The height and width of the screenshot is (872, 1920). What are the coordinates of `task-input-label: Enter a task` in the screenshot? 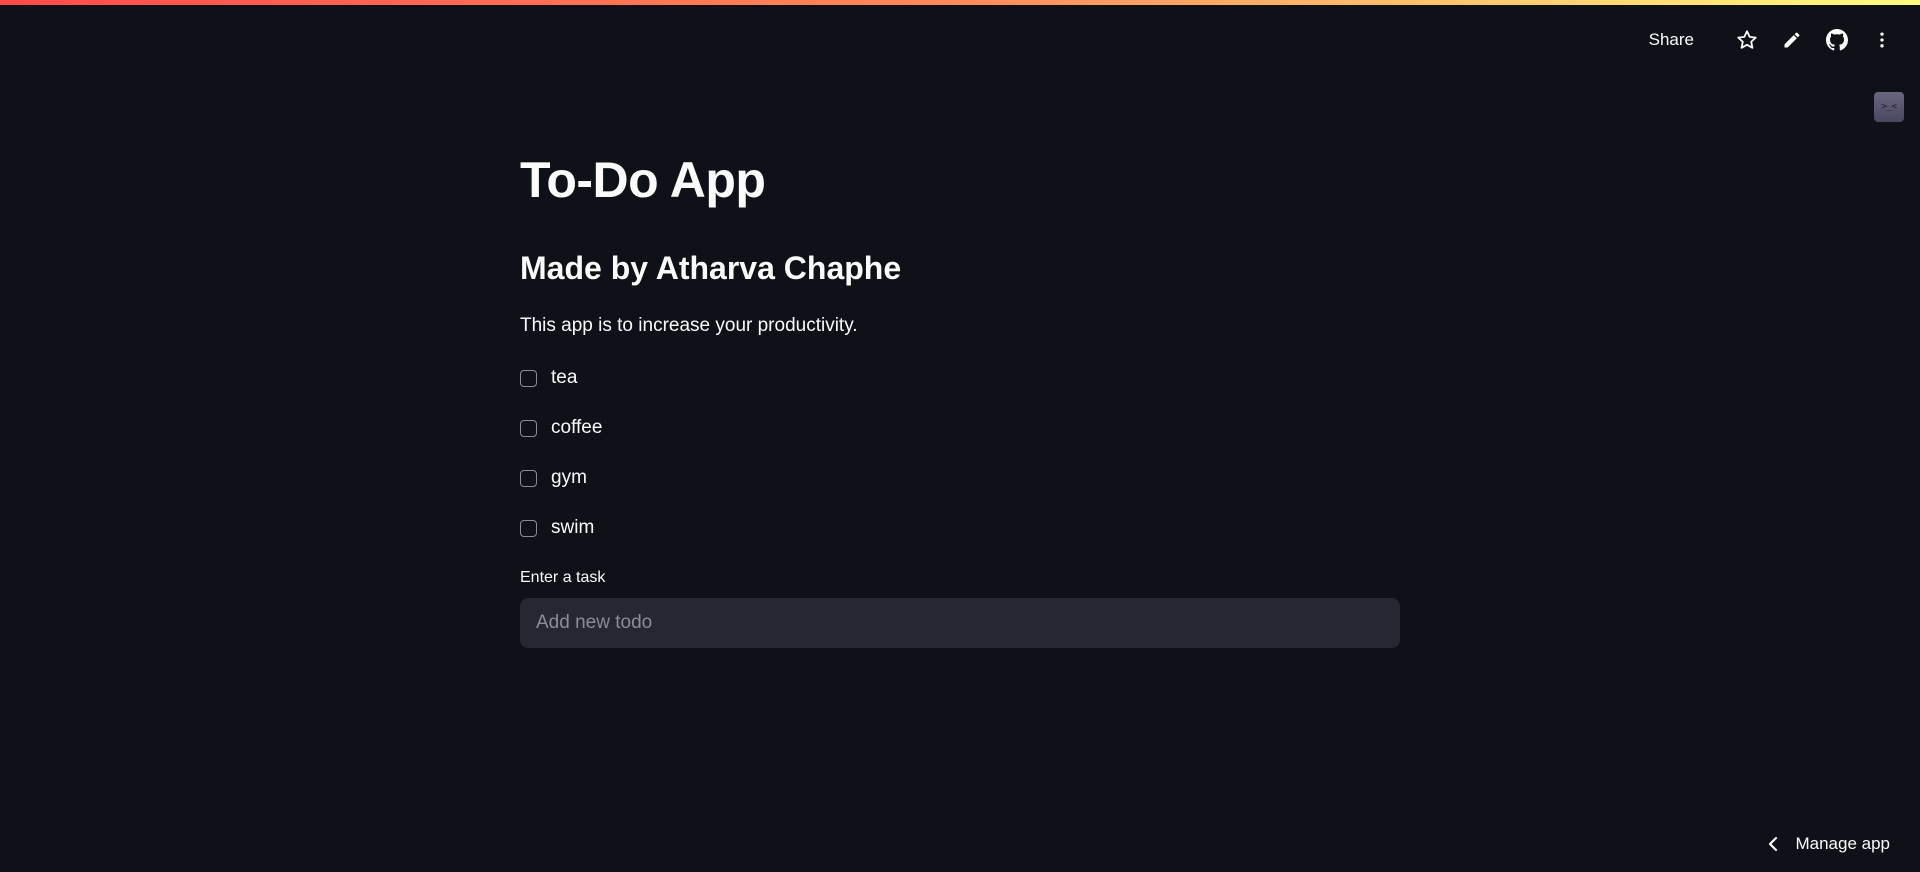 It's located at (563, 577).